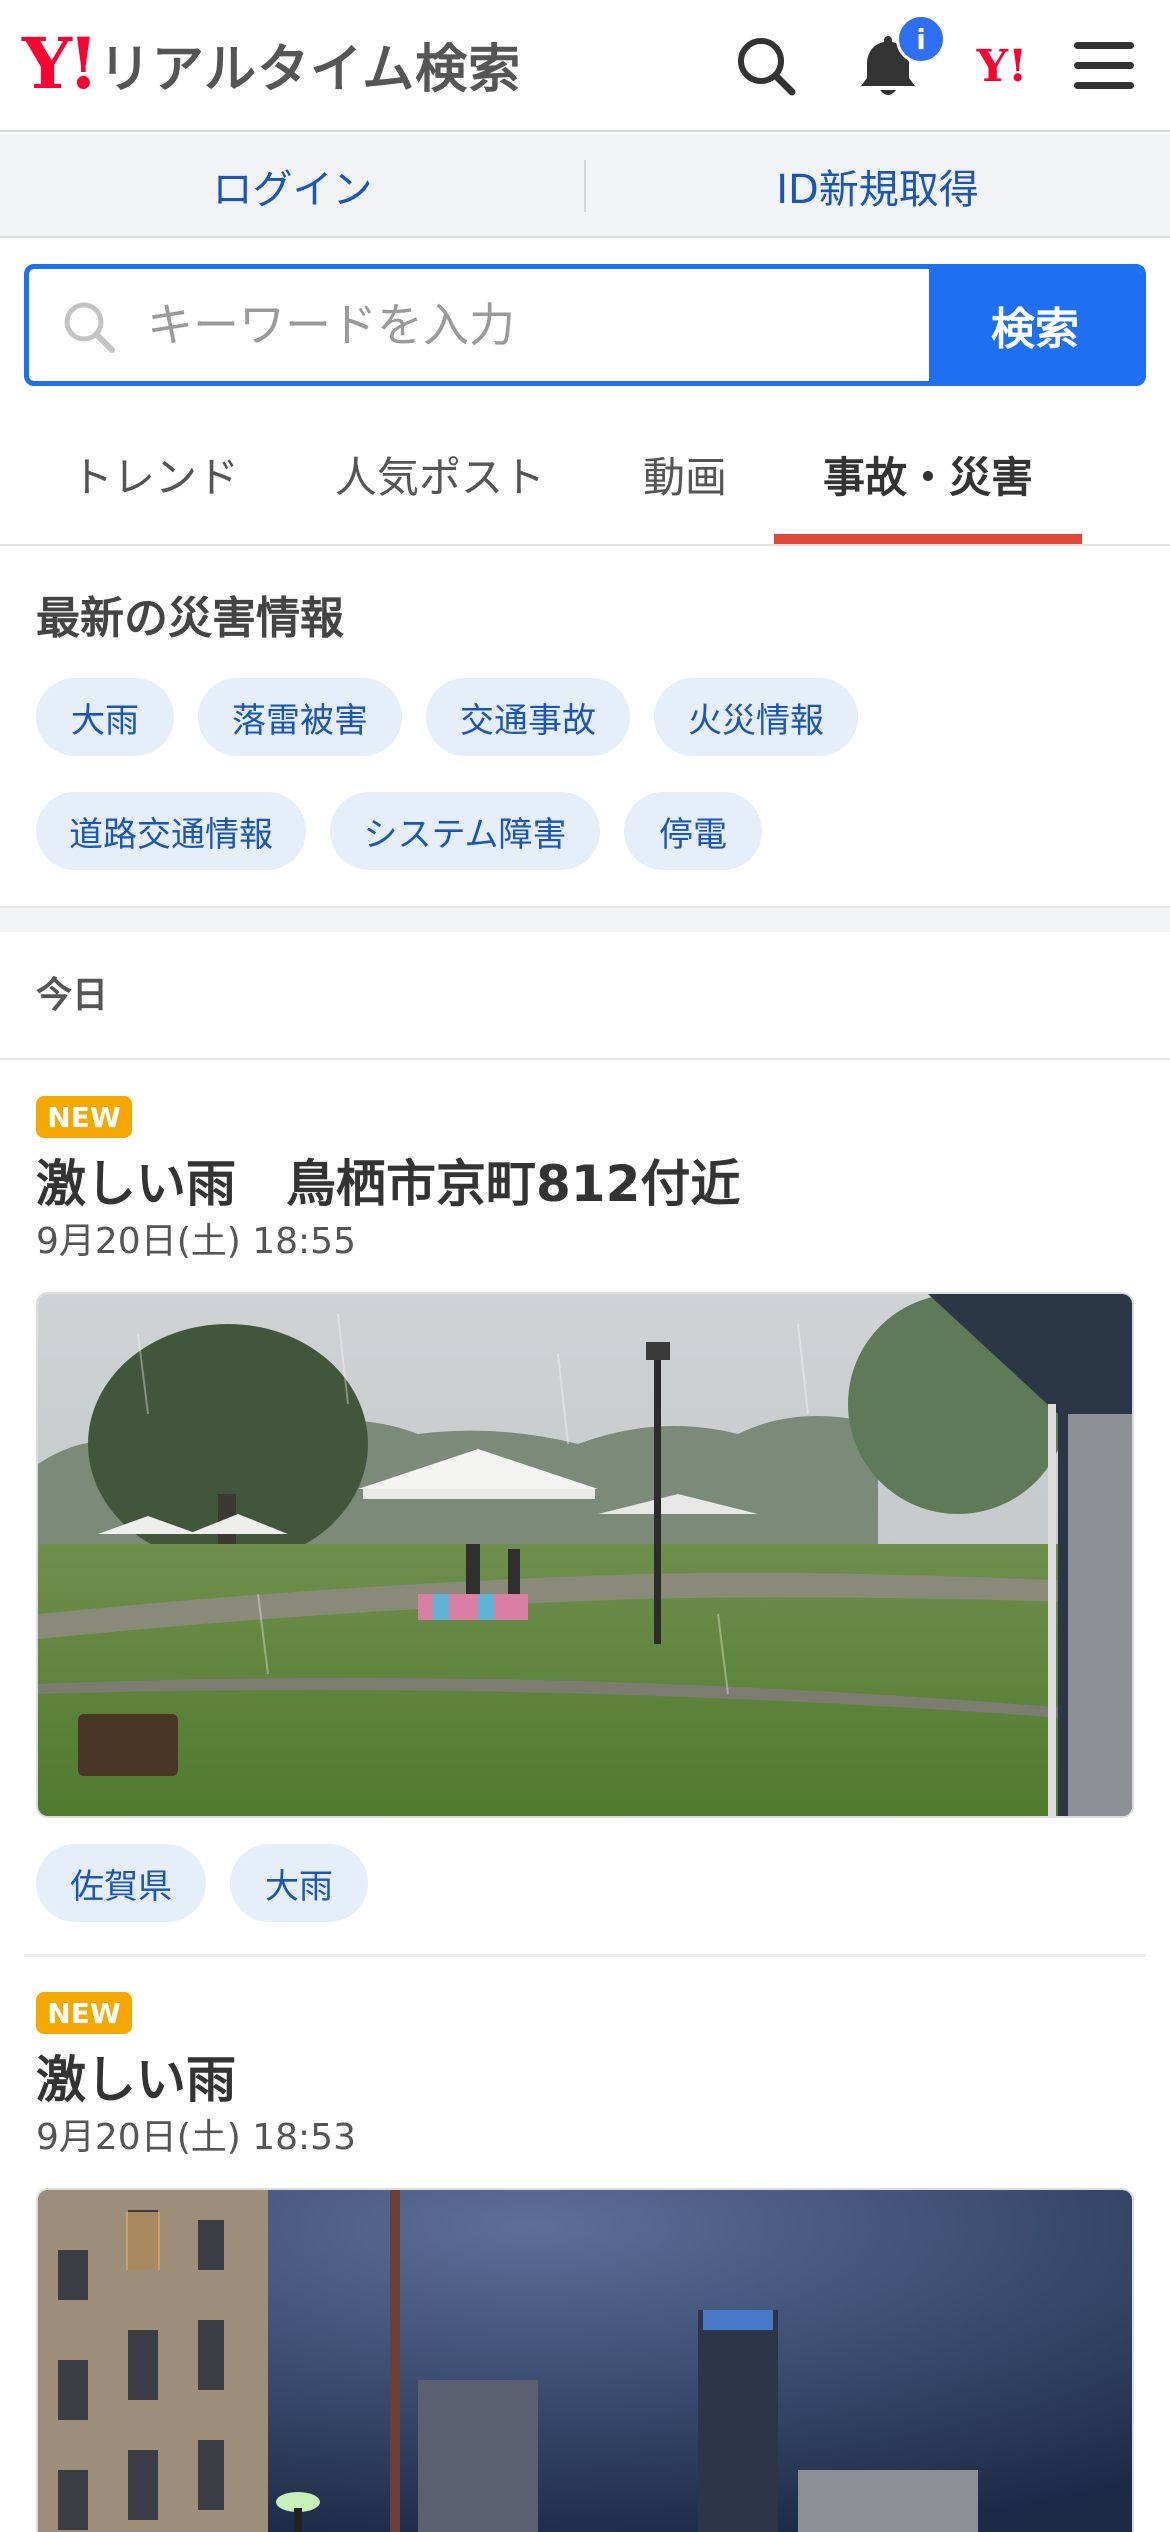 This screenshot has width=1170, height=2532. Describe the element at coordinates (196, 1241) in the screenshot. I see `post-date: 9月20日(土) 18:55` at that location.